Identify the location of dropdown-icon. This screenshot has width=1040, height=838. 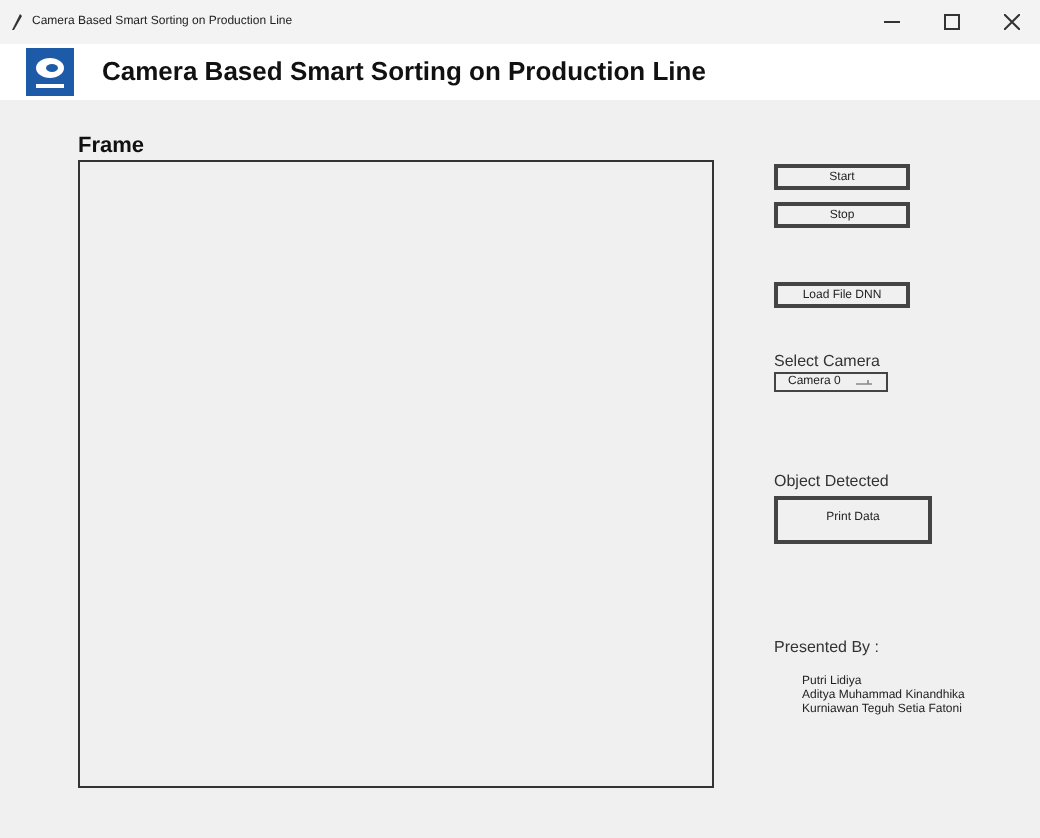
(864, 382).